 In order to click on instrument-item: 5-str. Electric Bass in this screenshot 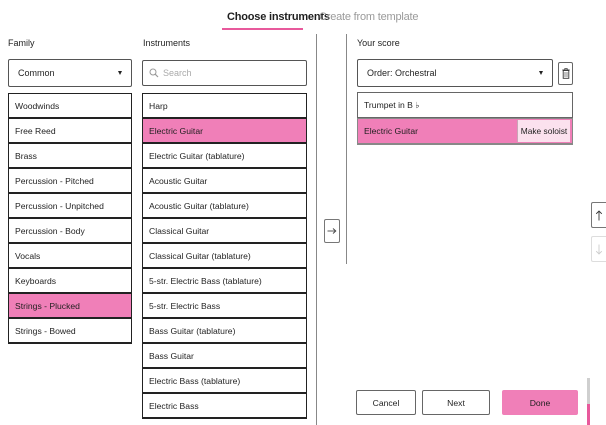, I will do `click(224, 306)`.